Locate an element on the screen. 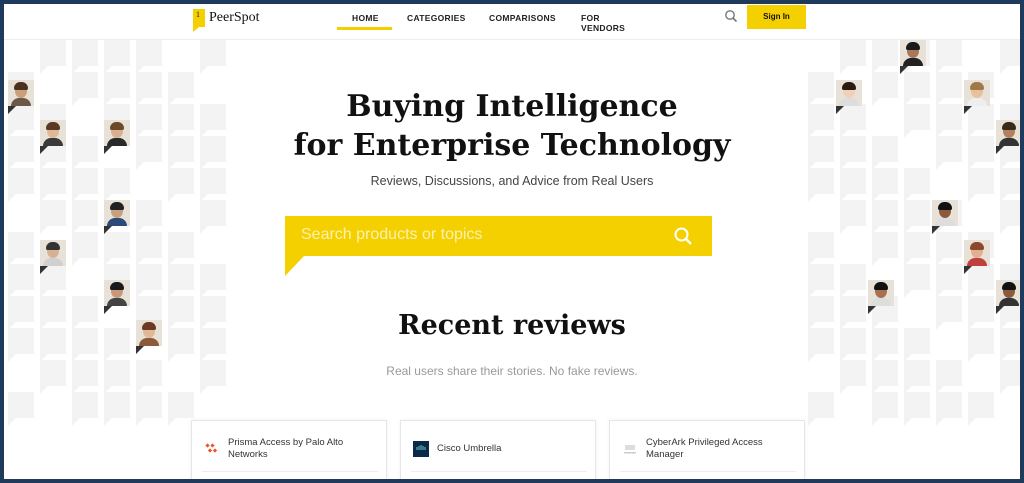  cyberark-logo-icon is located at coordinates (630, 449).